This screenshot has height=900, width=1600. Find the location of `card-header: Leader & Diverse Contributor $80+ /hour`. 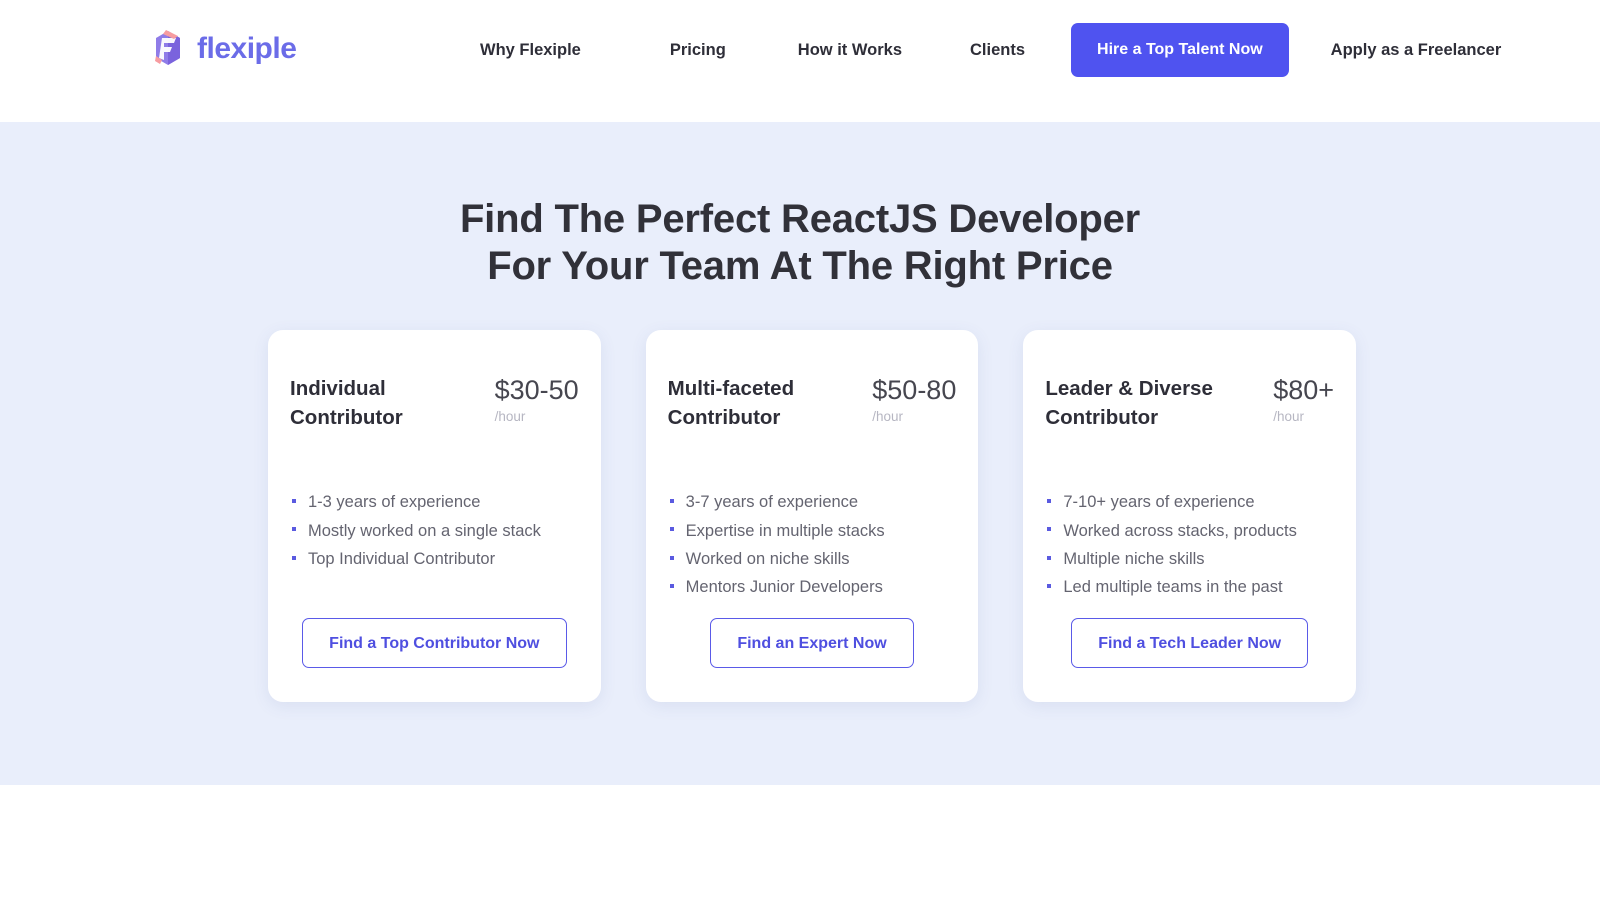

card-header: Leader & Diverse Contributor $80+ /hour is located at coordinates (1189, 403).